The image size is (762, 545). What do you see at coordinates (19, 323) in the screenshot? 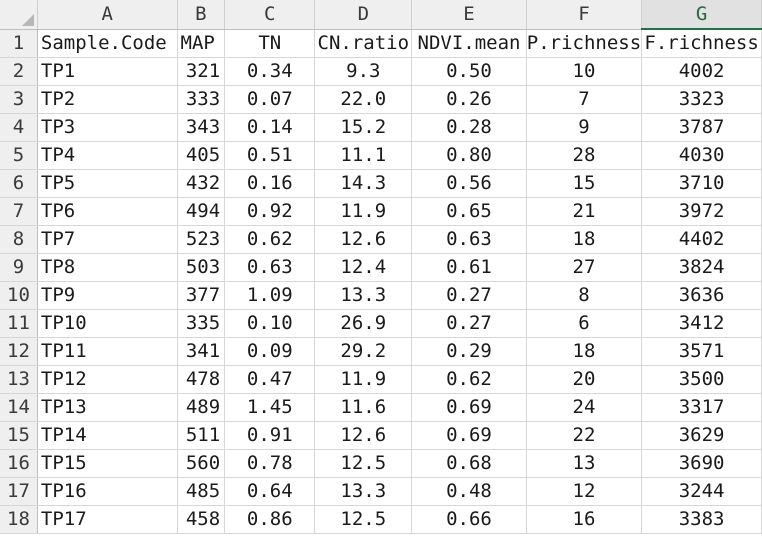
I see `row-header: 11` at bounding box center [19, 323].